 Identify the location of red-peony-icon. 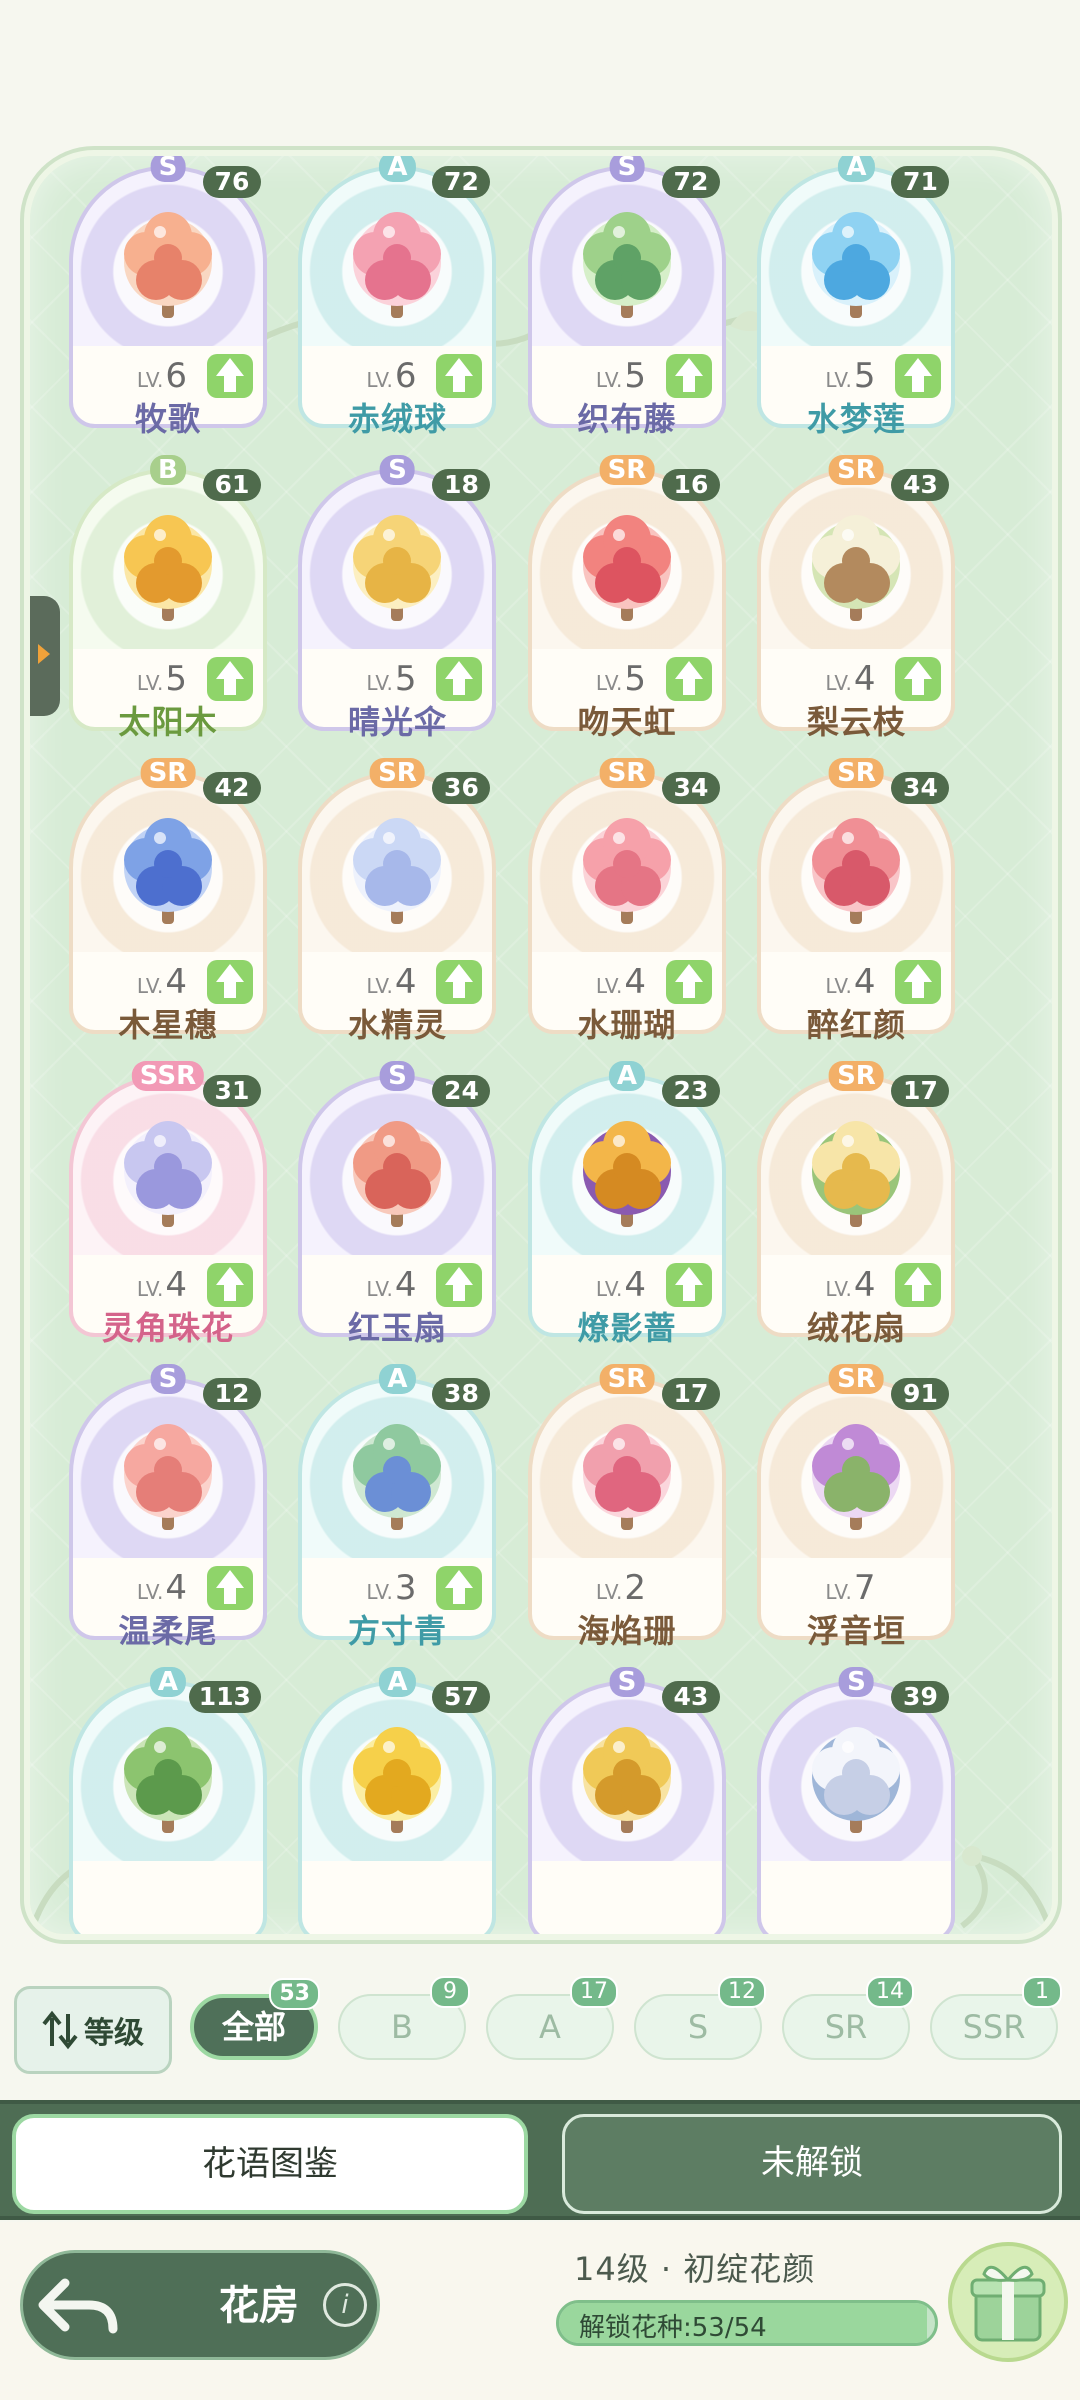
(856, 870).